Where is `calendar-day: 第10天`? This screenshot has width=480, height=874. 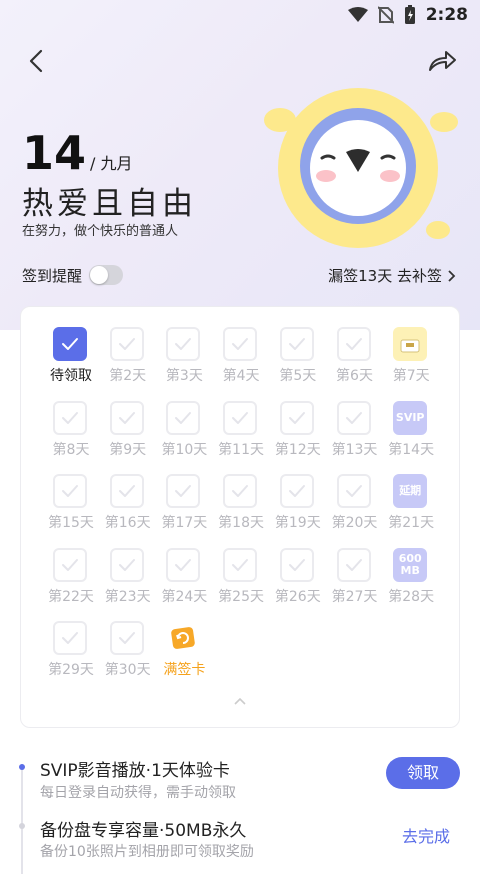
calendar-day: 第10天 is located at coordinates (184, 423).